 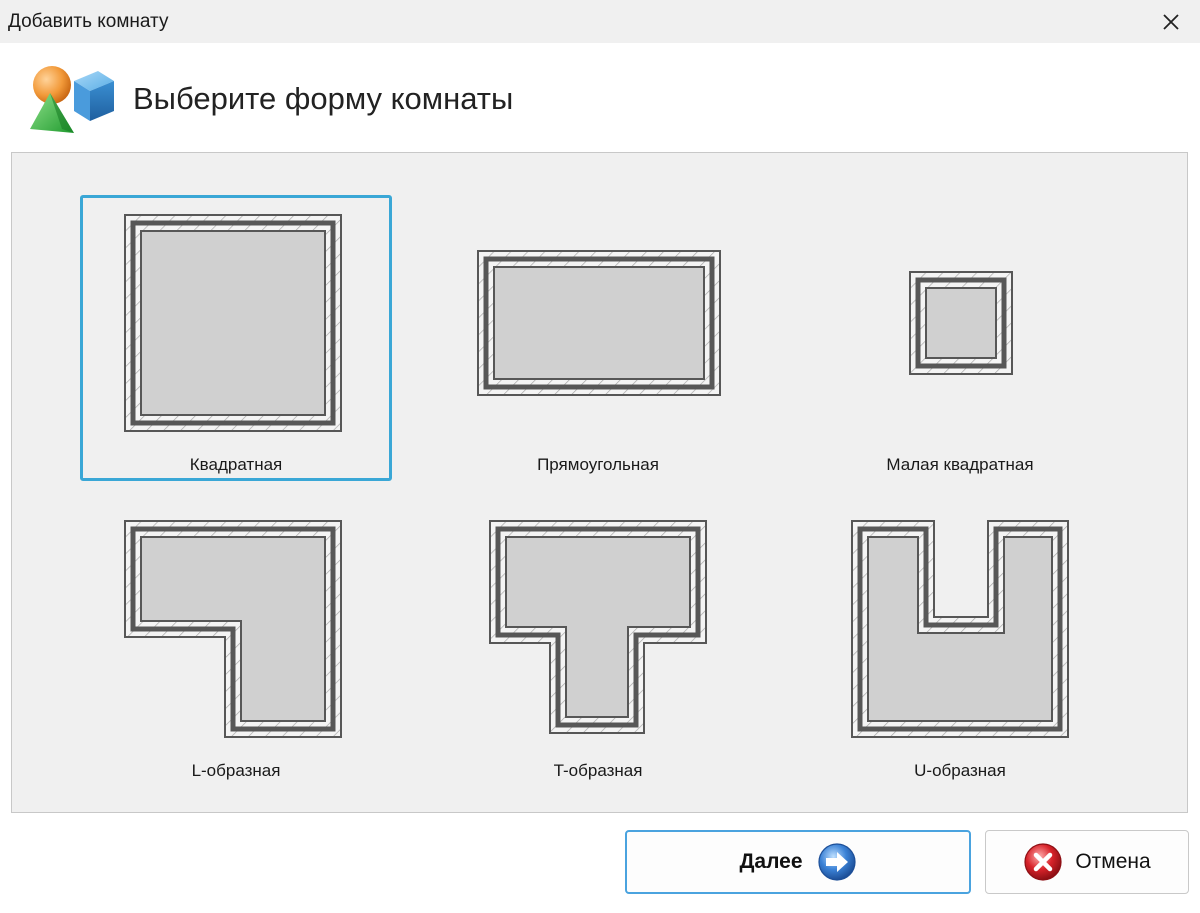 I want to click on shapes-logo-icon, so click(x=72, y=99).